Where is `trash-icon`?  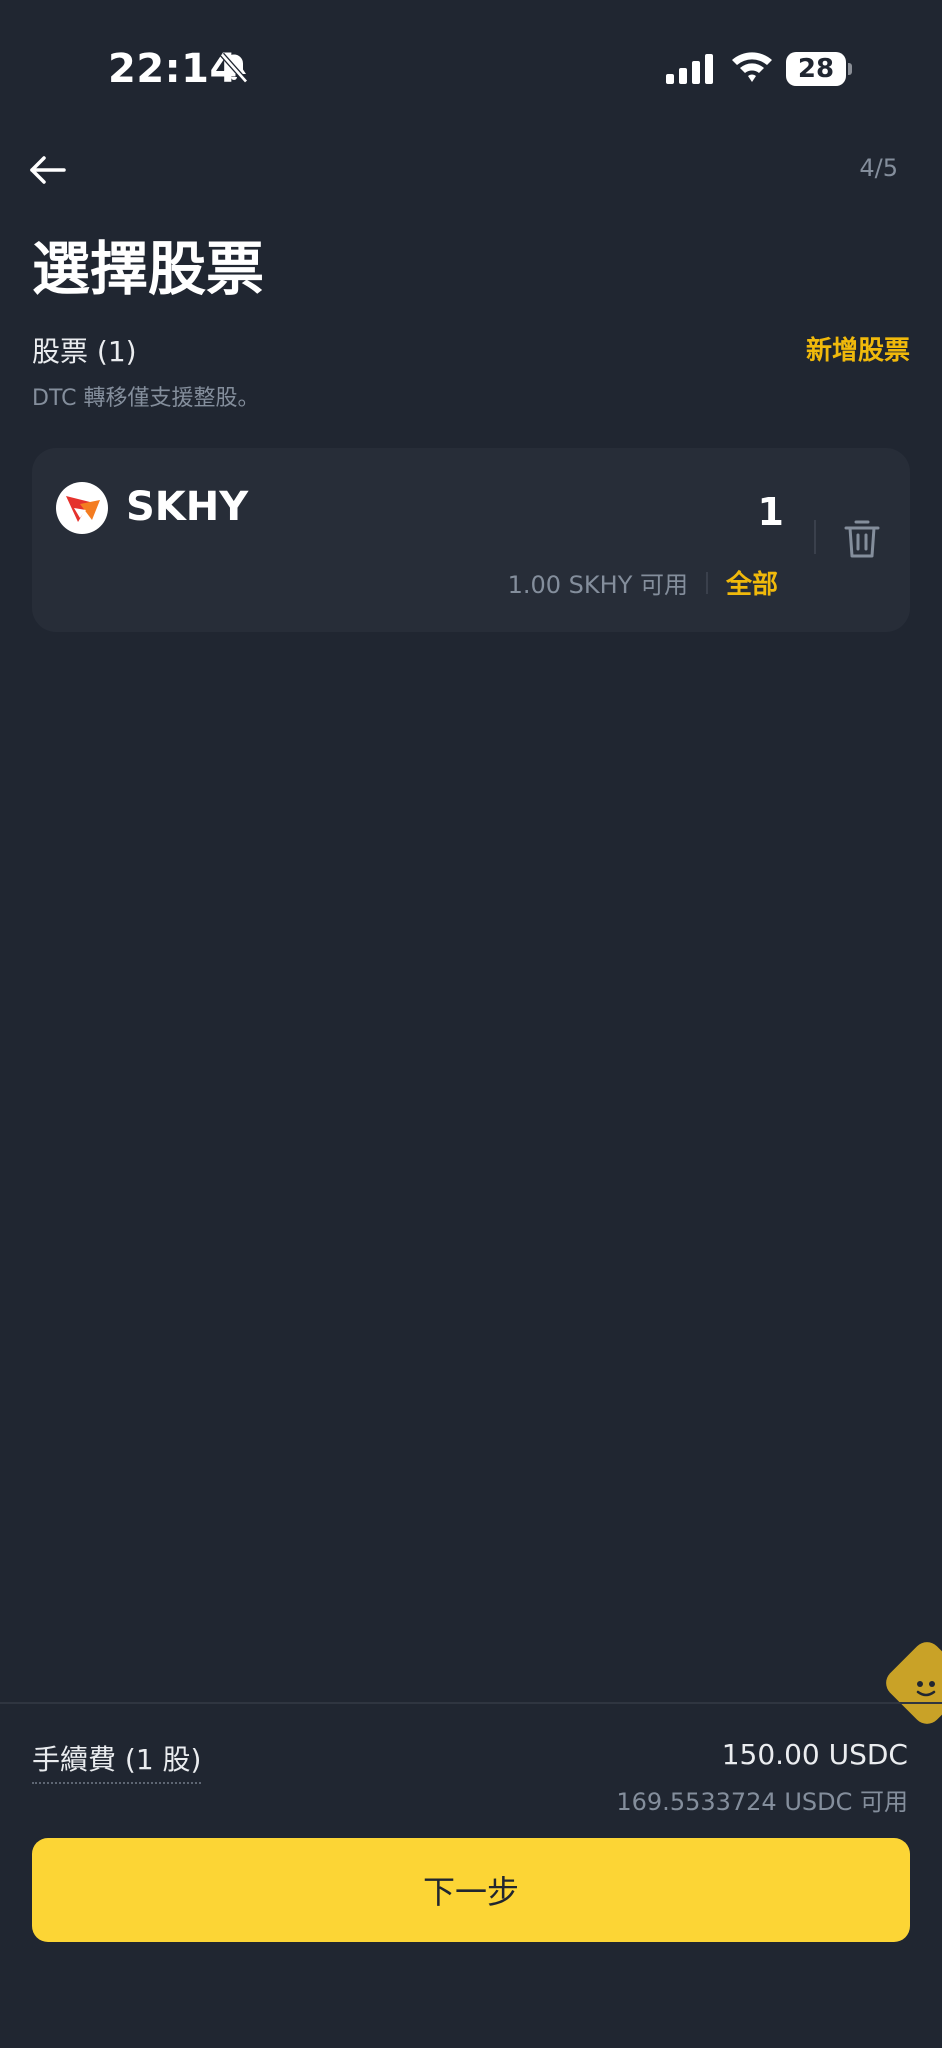 trash-icon is located at coordinates (862, 539).